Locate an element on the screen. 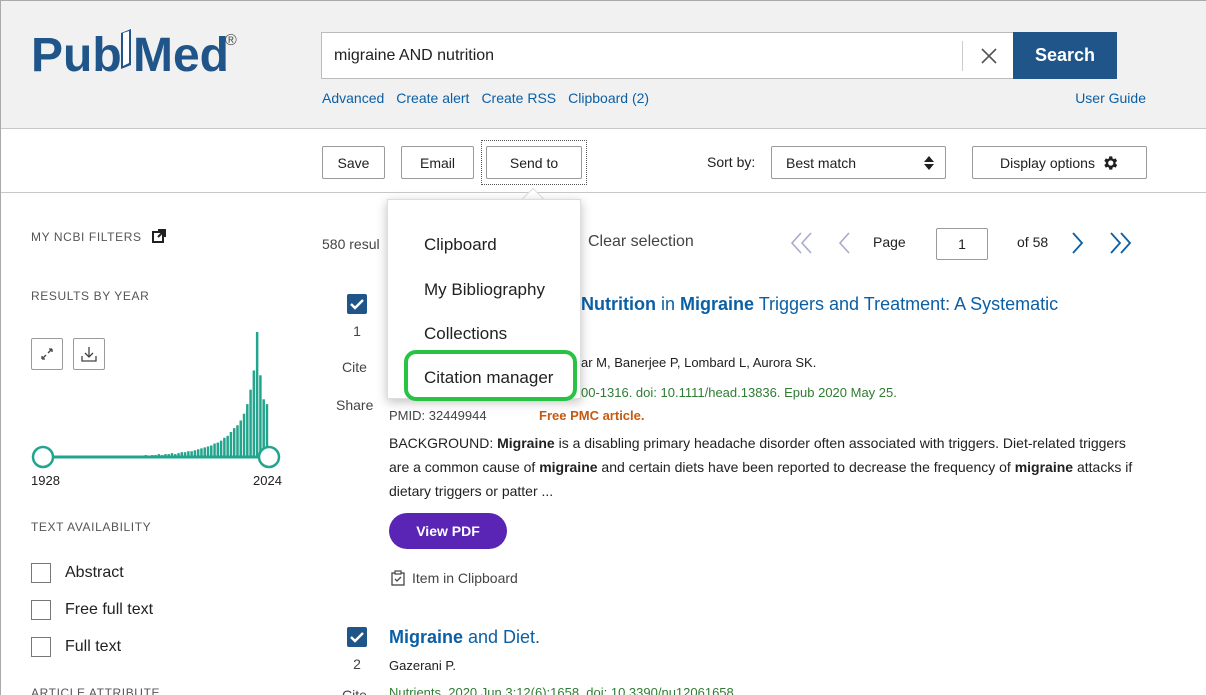  result-2-title: Migraine and Diet. is located at coordinates (464, 637).